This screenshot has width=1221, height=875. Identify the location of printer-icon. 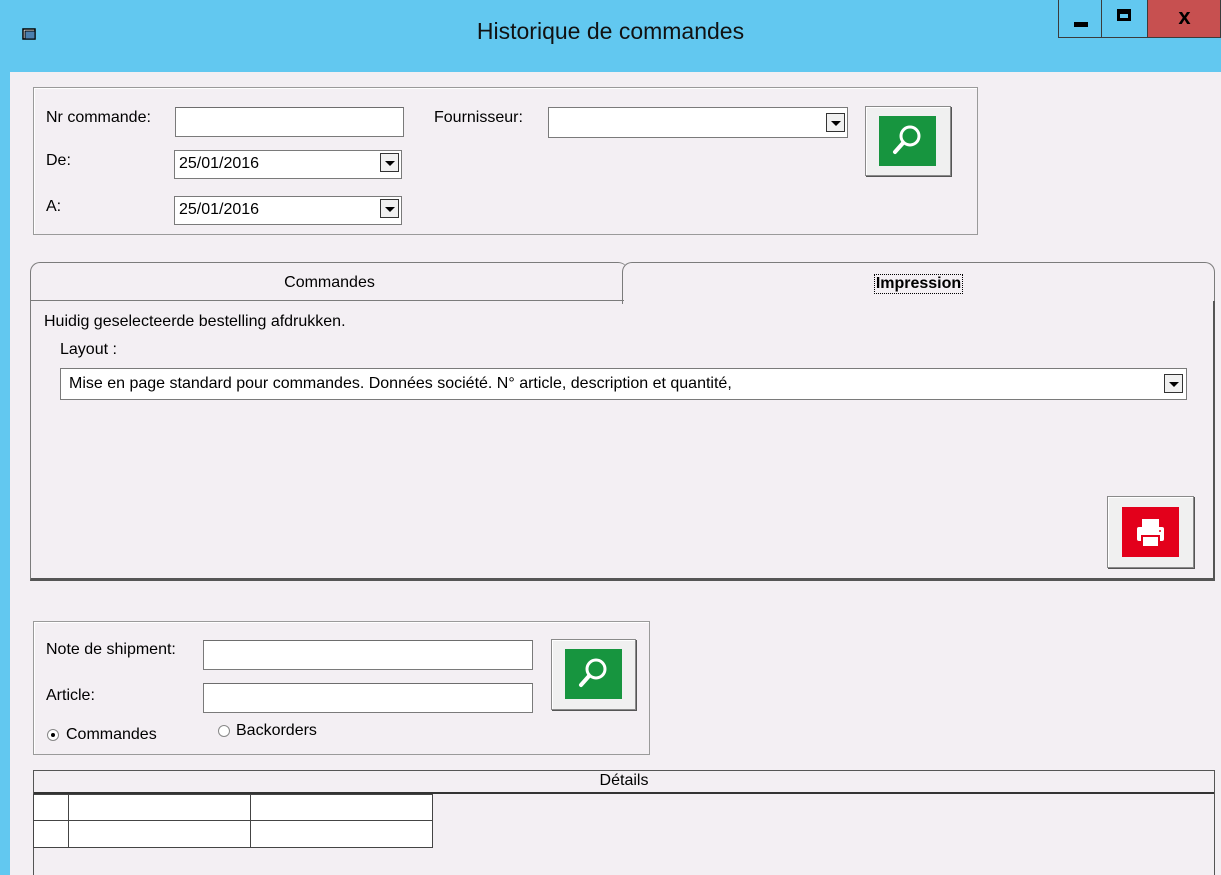
(1150, 533).